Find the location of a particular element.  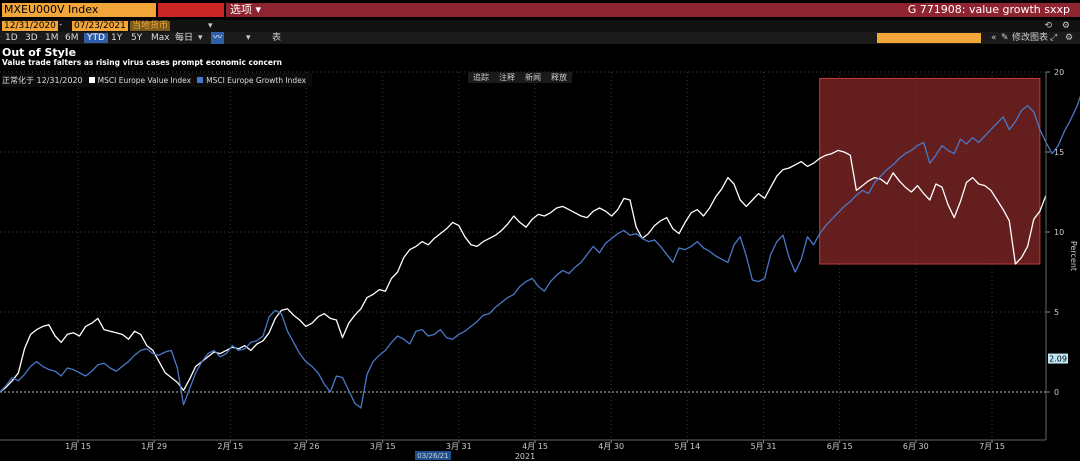

y-tick-label: 10 is located at coordinates (1059, 232).